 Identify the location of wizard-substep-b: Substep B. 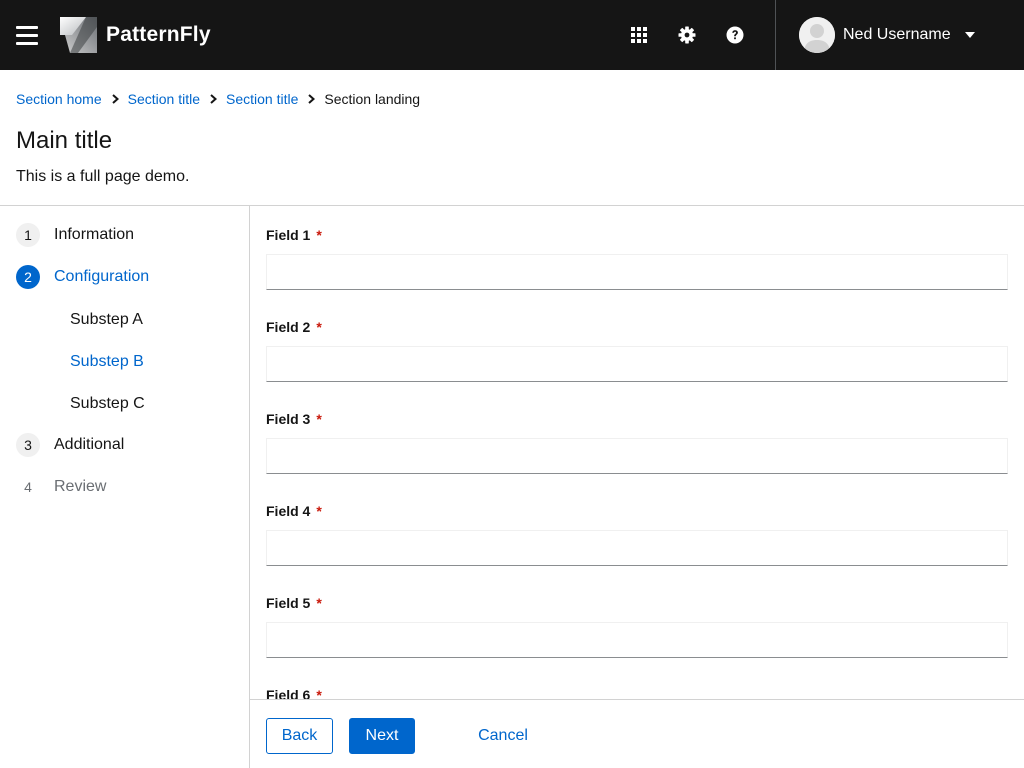
(107, 362).